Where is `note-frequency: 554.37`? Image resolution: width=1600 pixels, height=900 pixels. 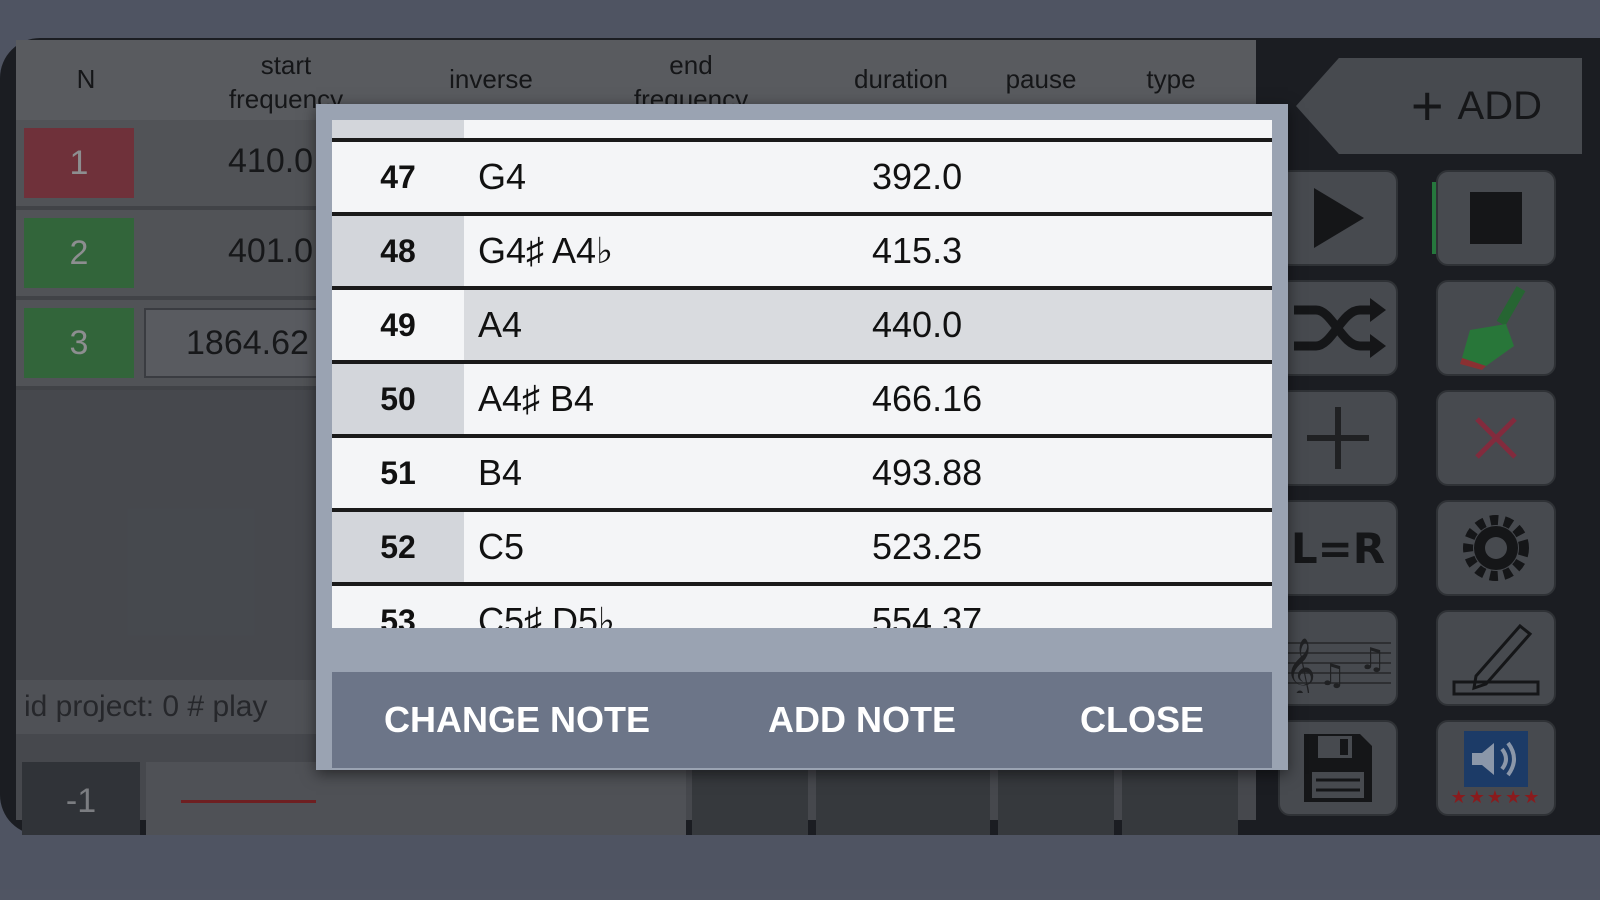 note-frequency: 554.37 is located at coordinates (927, 614).